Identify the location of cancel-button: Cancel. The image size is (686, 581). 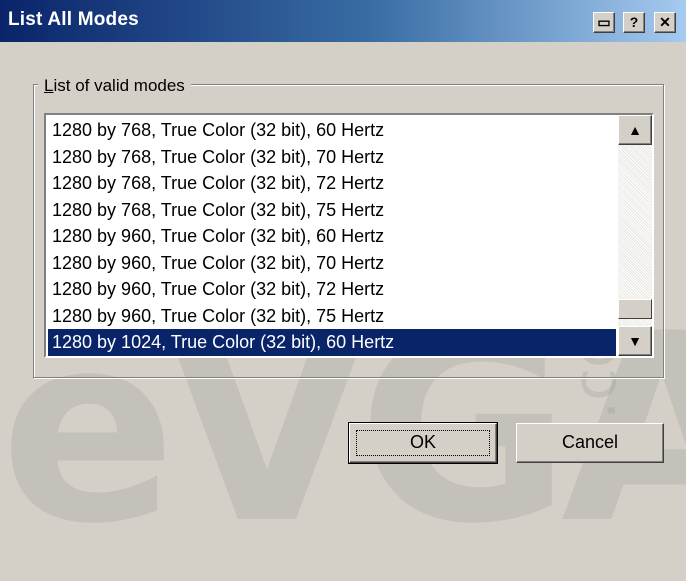
(590, 443).